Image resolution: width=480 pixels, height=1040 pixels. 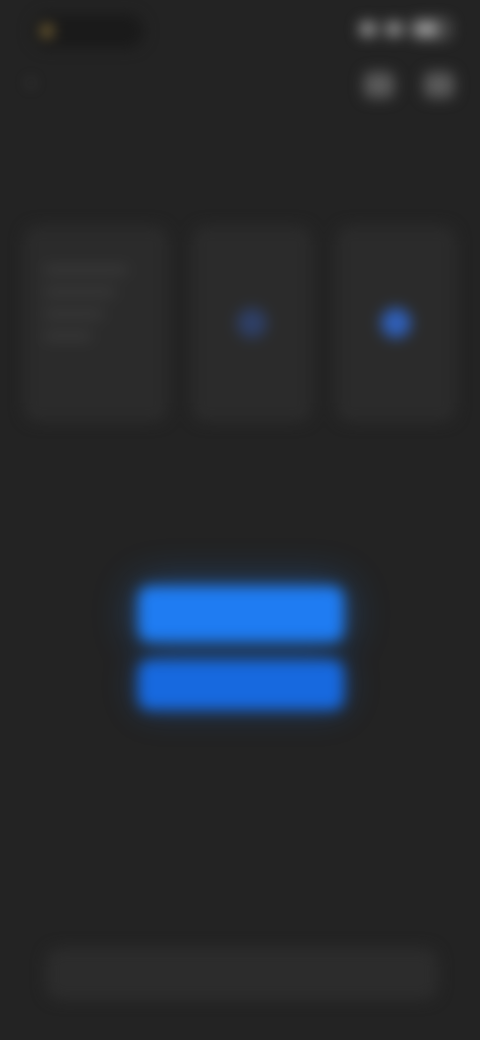 I want to click on nav-actions, so click(x=409, y=85).